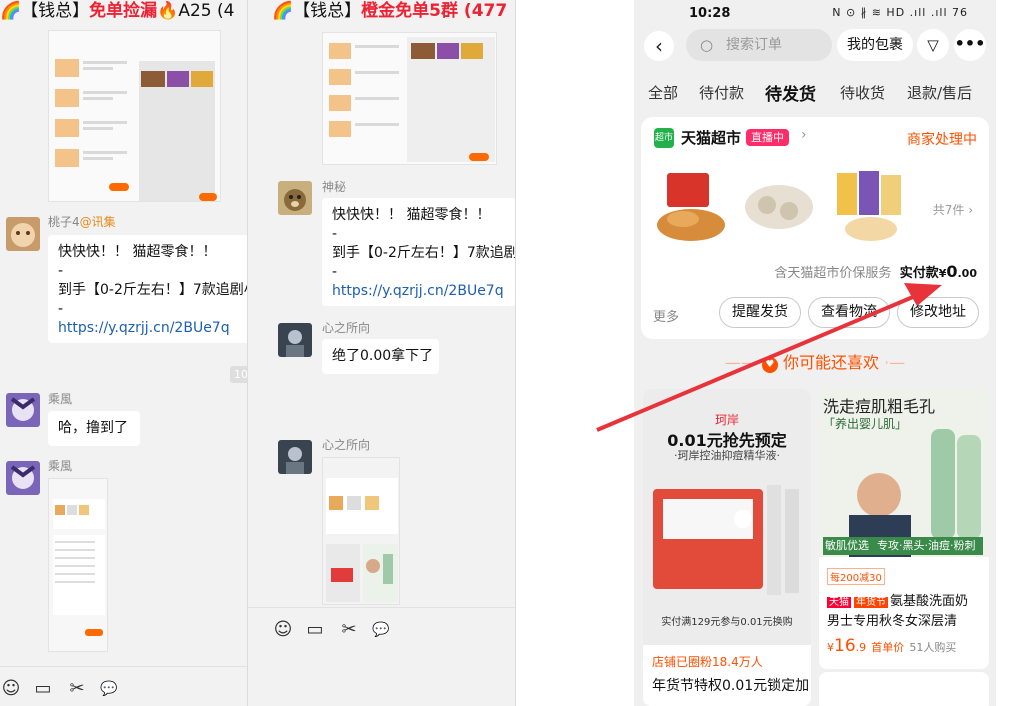  Describe the element at coordinates (892, 621) in the screenshot. I see `product-title-2: 男士专用秋冬女深层清` at that location.